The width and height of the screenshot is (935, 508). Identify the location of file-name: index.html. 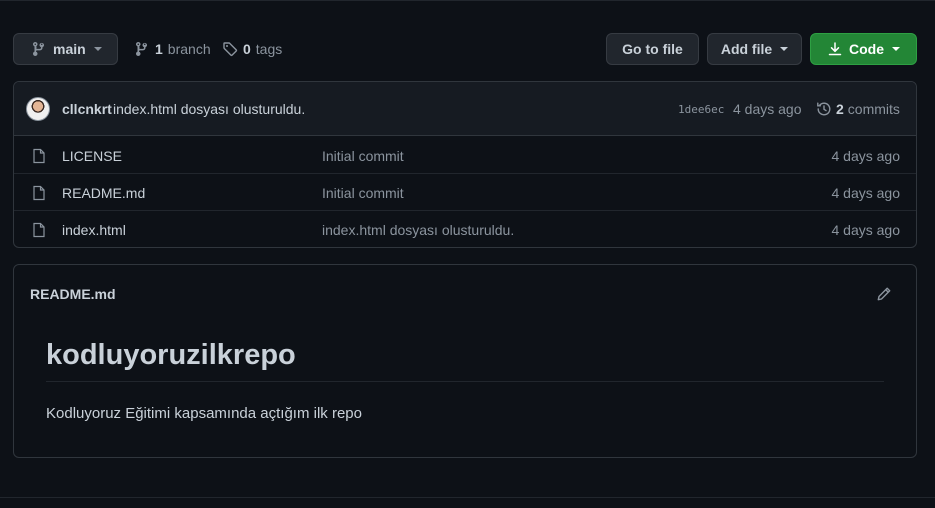
(94, 230).